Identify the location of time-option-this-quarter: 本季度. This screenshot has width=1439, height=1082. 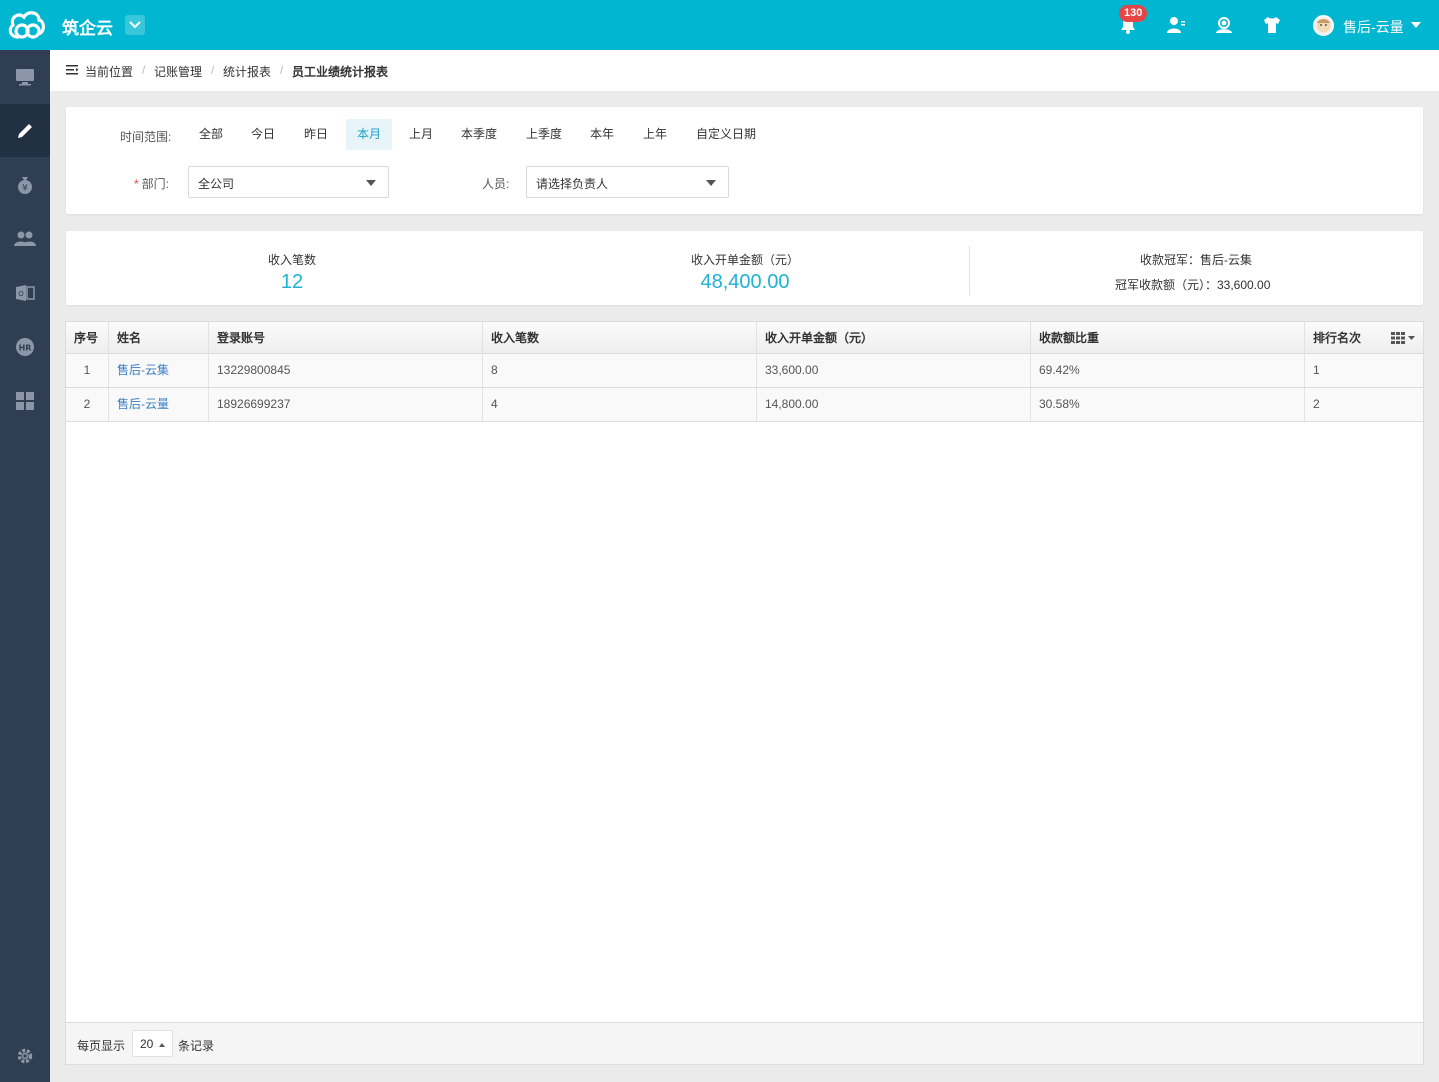
(479, 134).